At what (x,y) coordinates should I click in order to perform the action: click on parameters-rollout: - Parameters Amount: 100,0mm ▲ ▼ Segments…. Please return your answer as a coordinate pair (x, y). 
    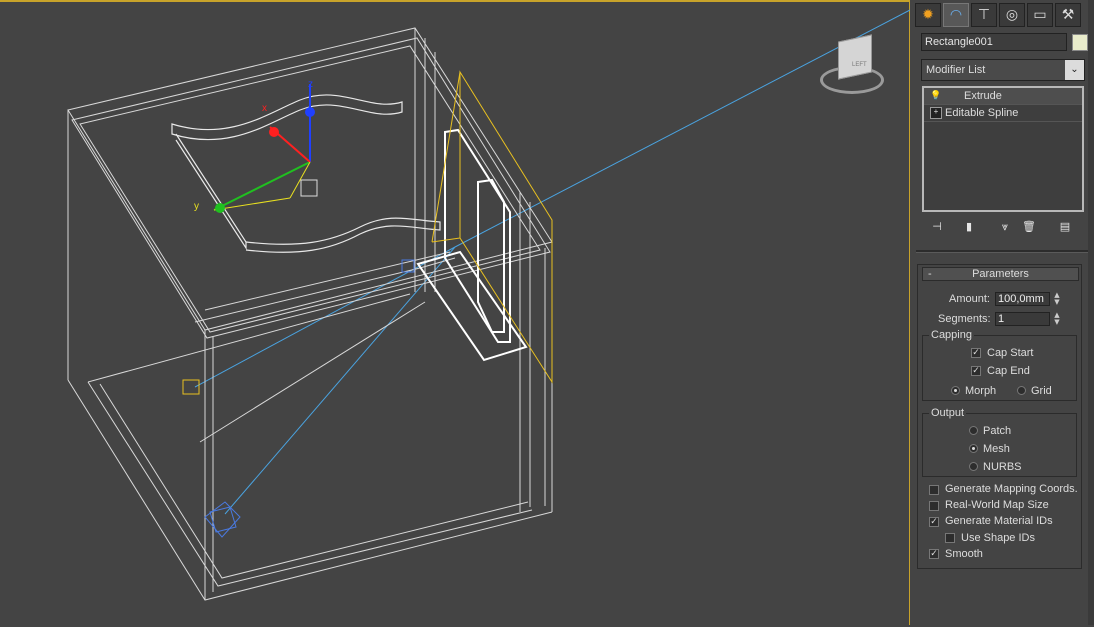
    Looking at the image, I should click on (999, 416).